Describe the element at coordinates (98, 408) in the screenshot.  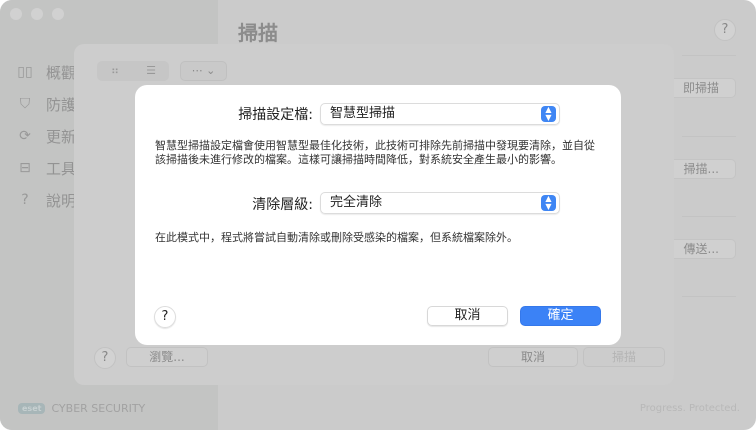
I see `product-name: CYBER SECURITY` at that location.